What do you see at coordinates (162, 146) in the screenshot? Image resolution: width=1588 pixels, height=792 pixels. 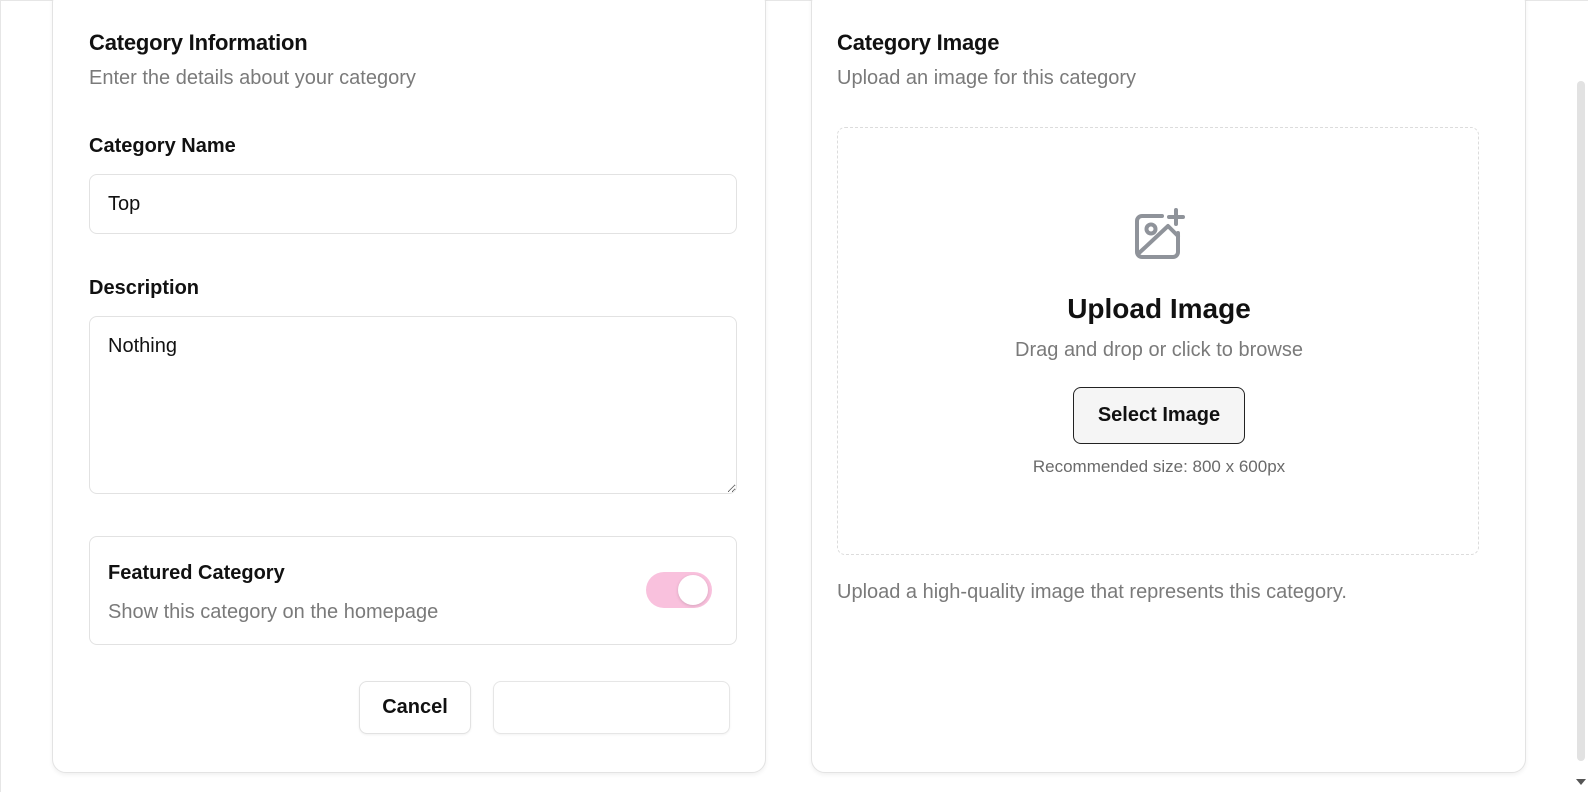 I see `category-name-label: Category Name` at bounding box center [162, 146].